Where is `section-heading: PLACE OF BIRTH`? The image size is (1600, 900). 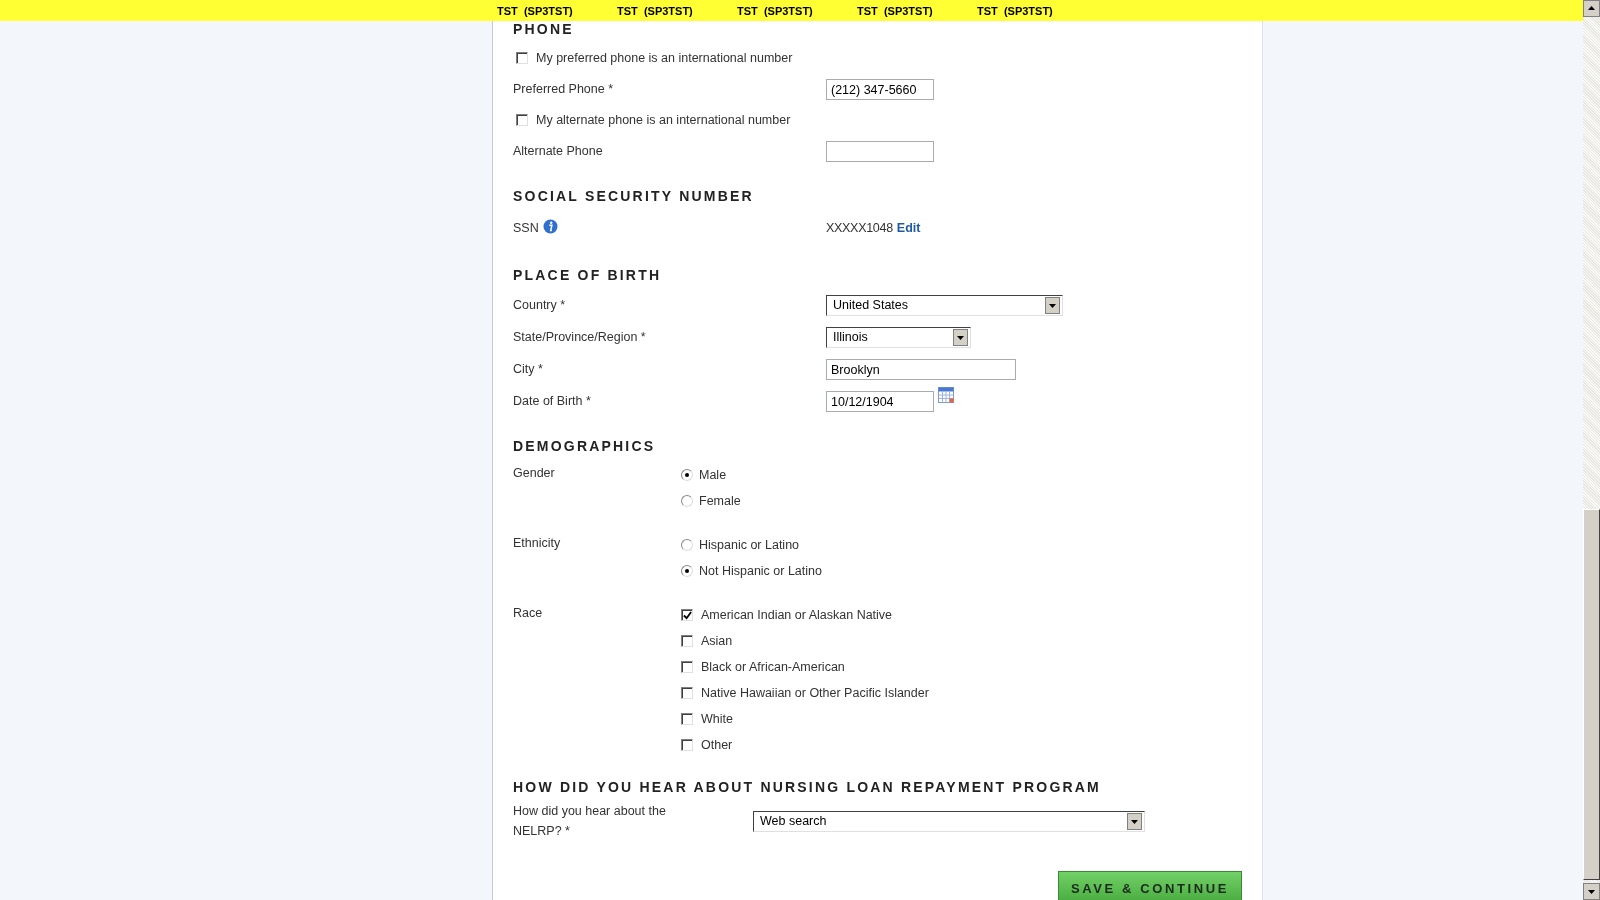
section-heading: PLACE OF BIRTH is located at coordinates (588, 275).